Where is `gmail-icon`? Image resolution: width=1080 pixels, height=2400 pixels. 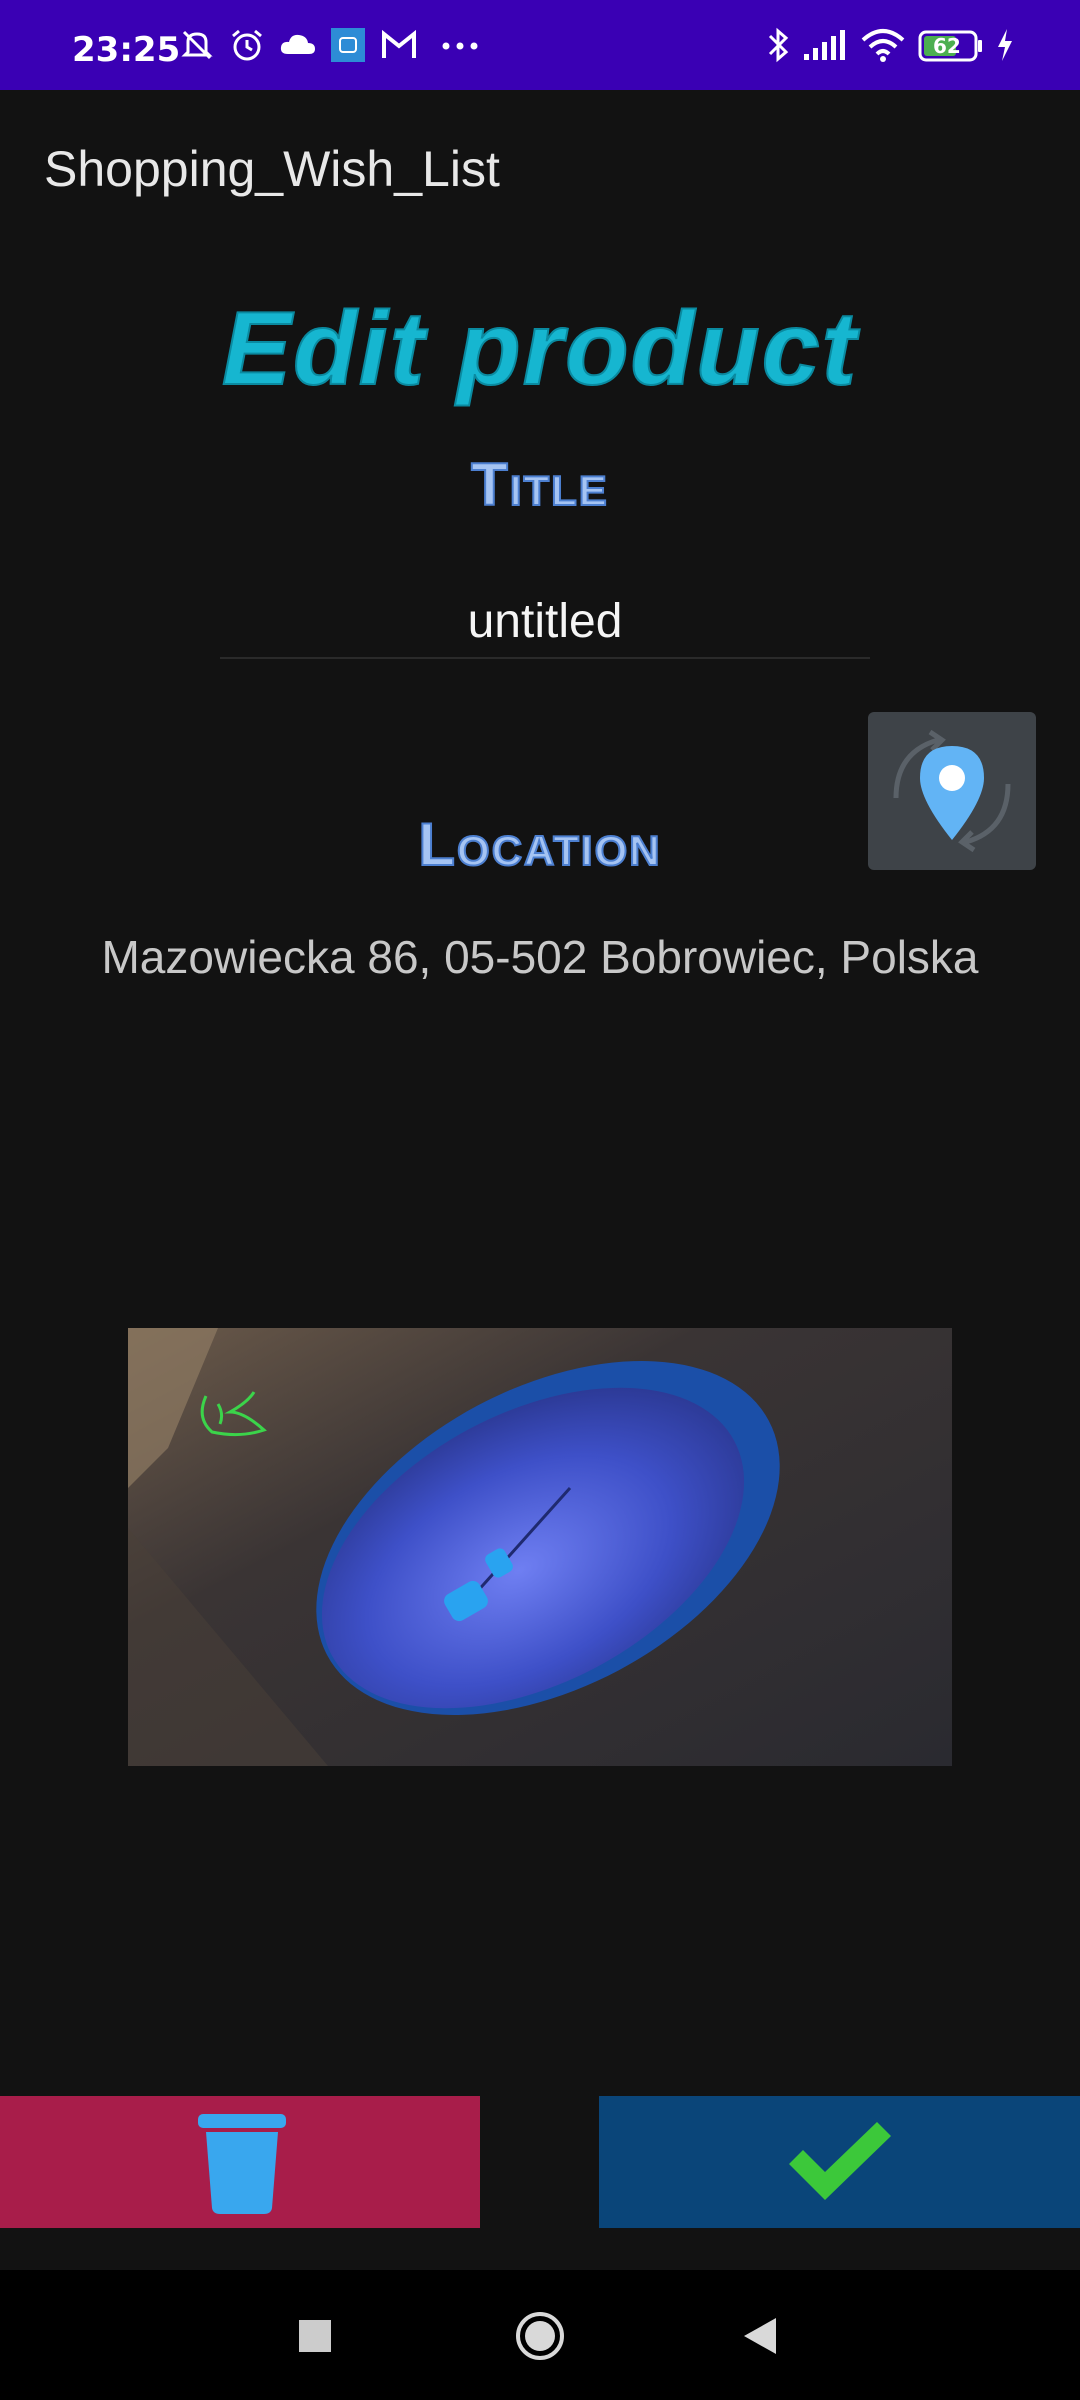 gmail-icon is located at coordinates (399, 43).